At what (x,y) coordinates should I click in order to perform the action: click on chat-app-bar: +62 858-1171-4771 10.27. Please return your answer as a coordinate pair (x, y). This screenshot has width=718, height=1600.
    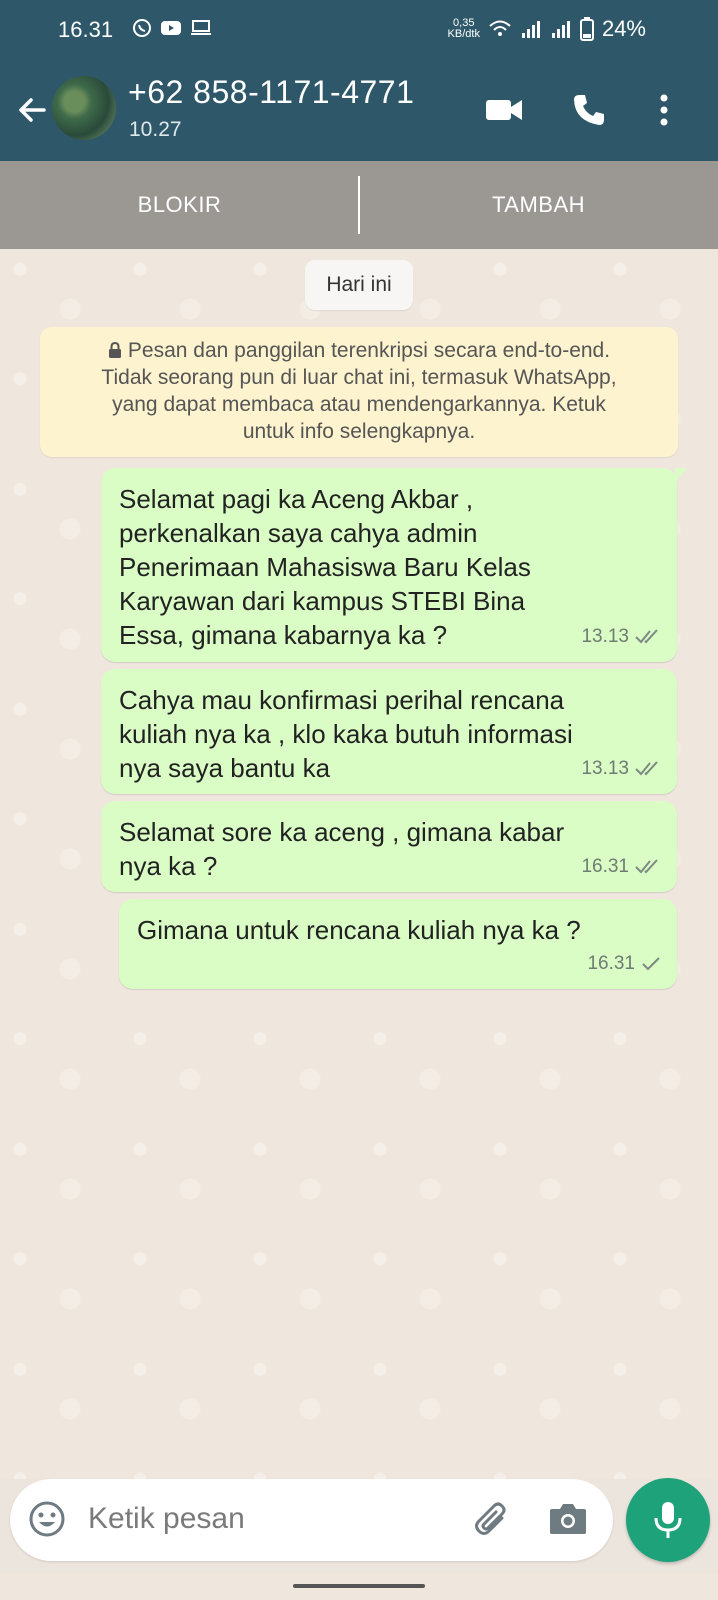
    Looking at the image, I should click on (359, 110).